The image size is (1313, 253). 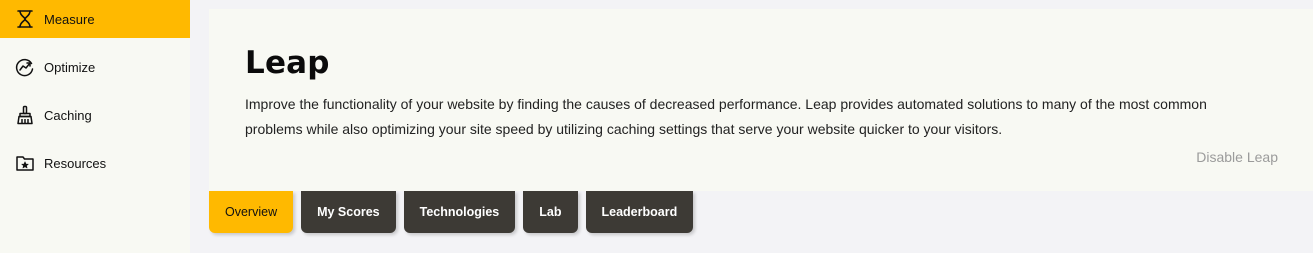 I want to click on tab-leaderboard: Leaderboard, so click(x=639, y=212).